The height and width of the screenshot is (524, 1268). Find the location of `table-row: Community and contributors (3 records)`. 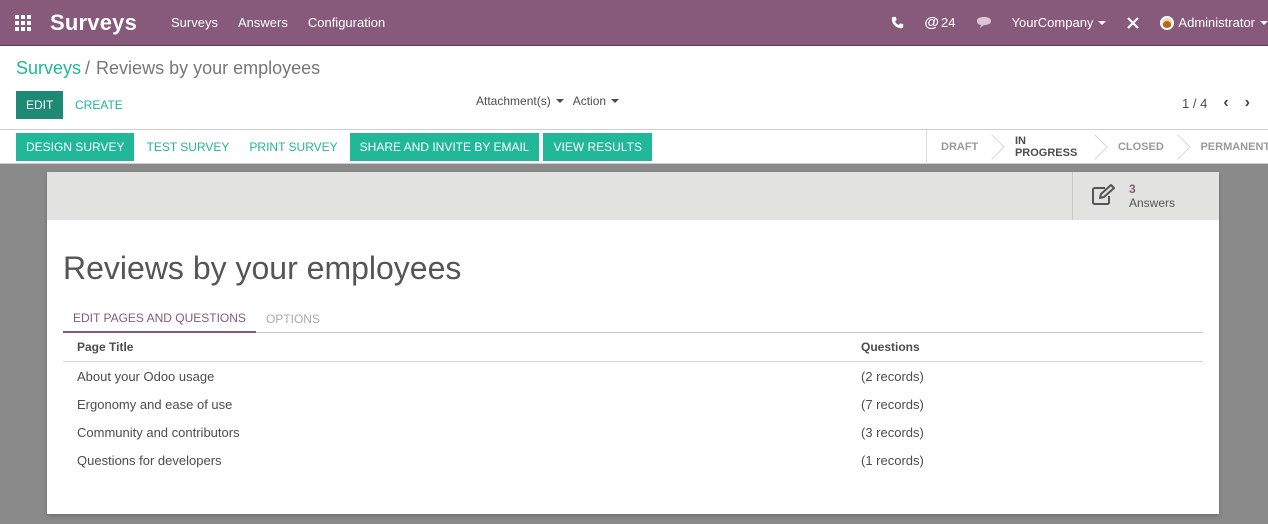

table-row: Community and contributors (3 records) is located at coordinates (633, 432).